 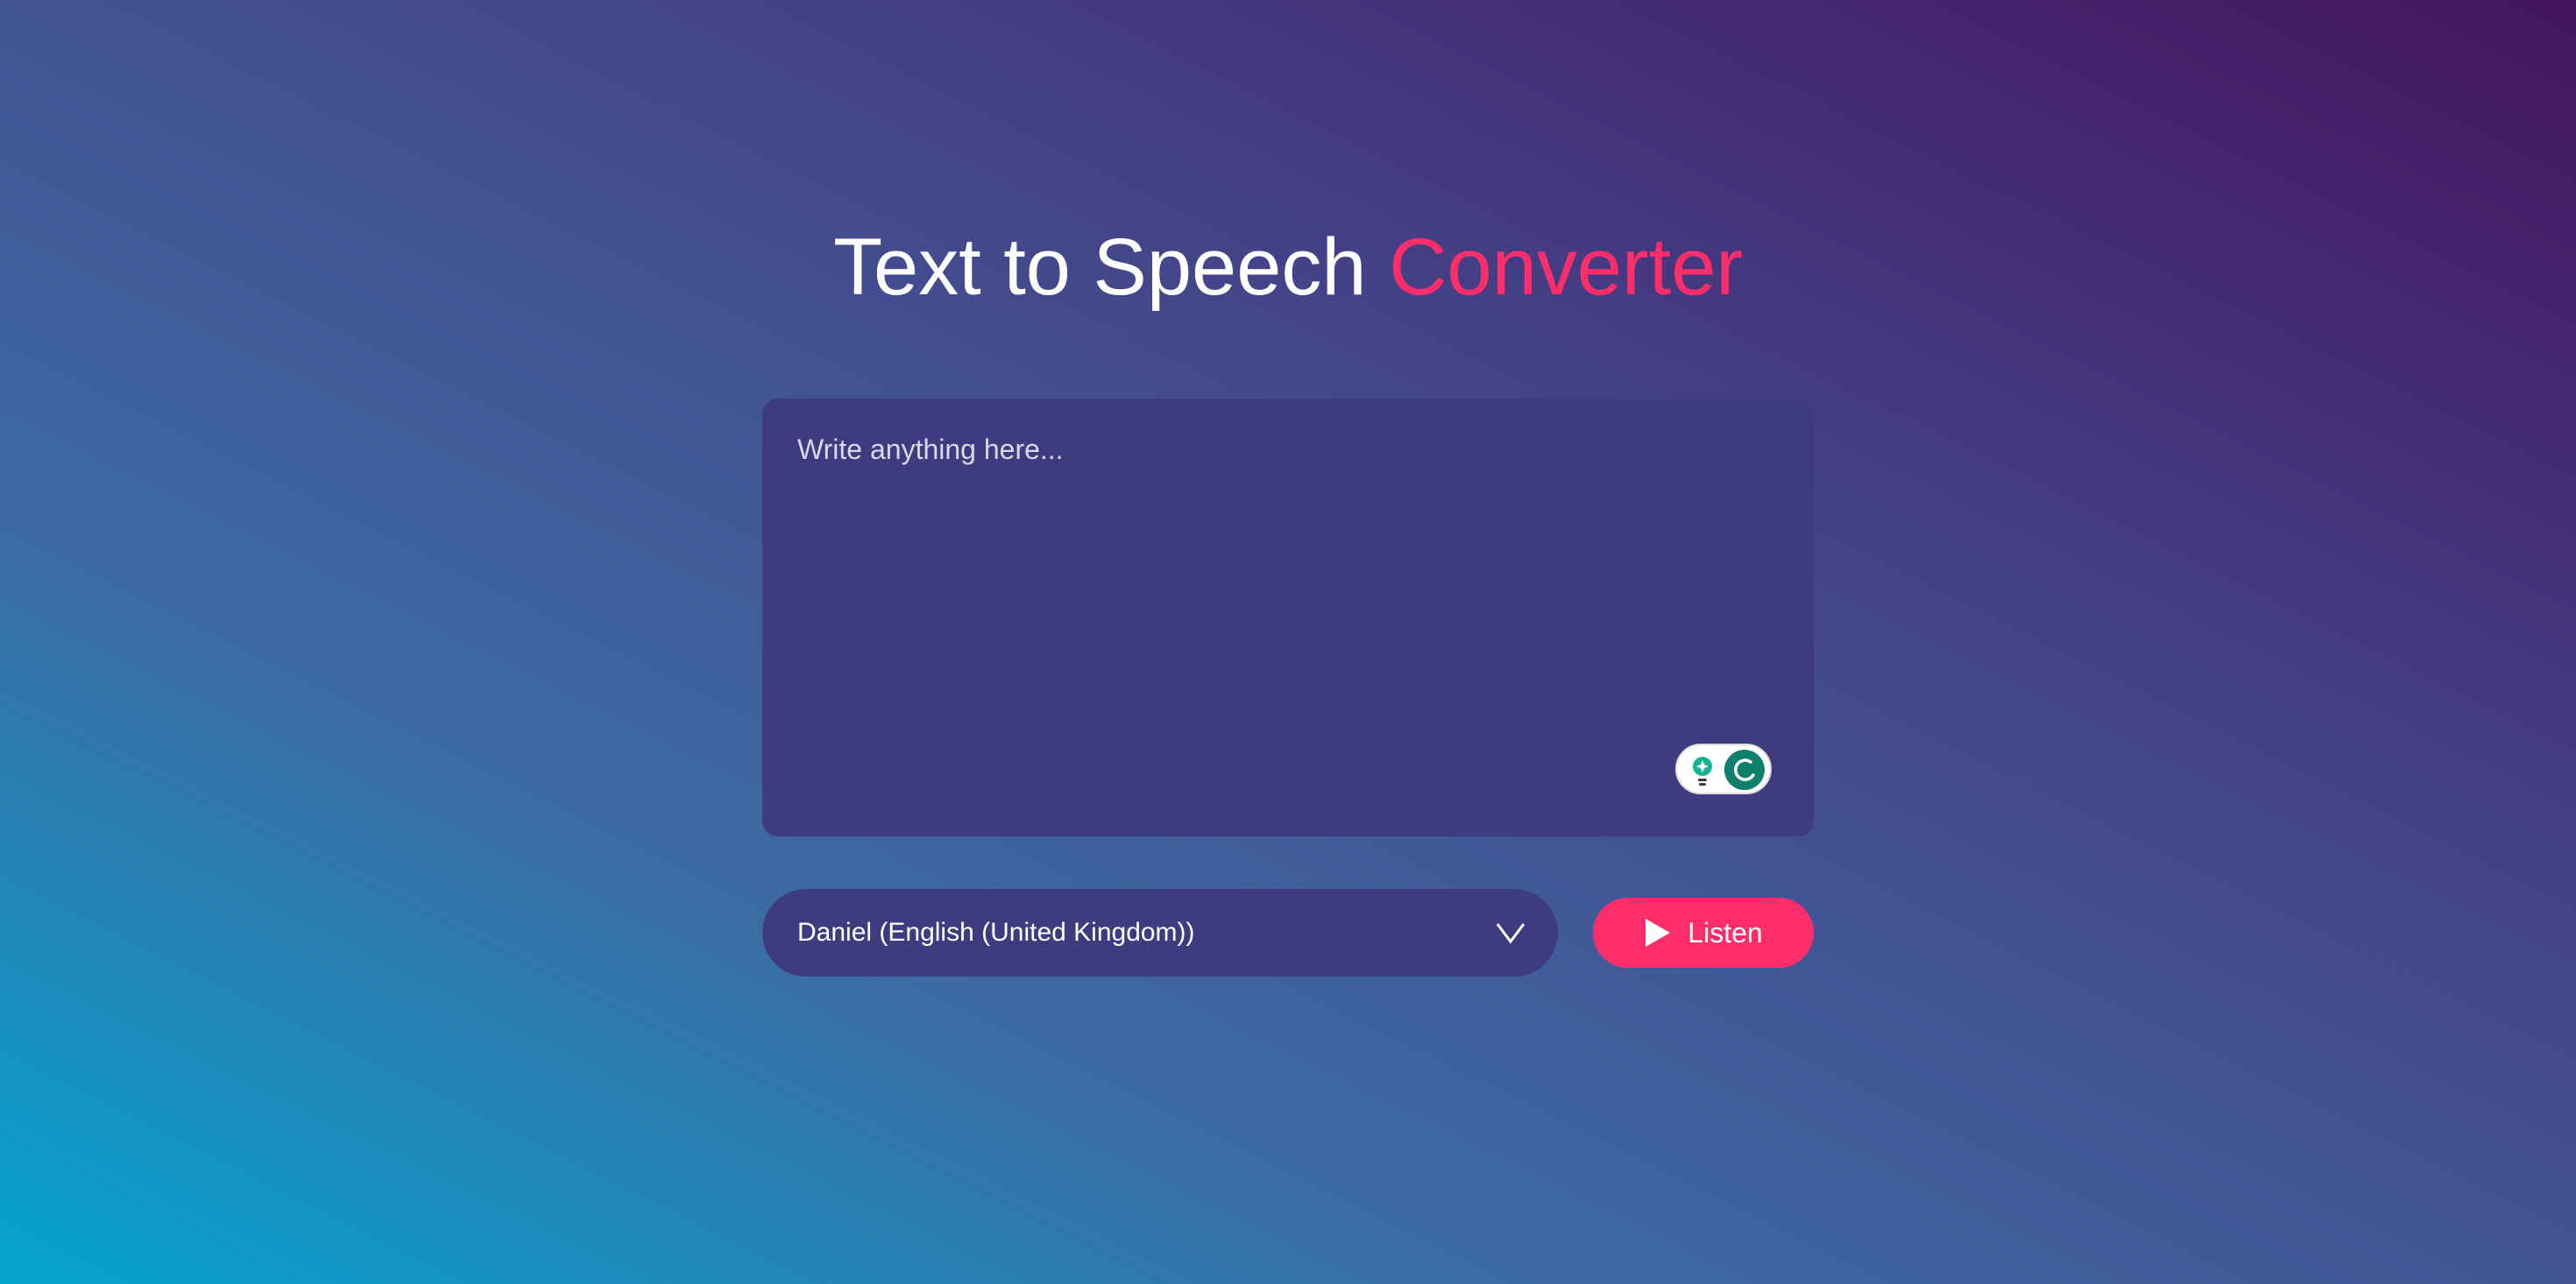 I want to click on title-main: Text to Speech, so click(x=1111, y=267).